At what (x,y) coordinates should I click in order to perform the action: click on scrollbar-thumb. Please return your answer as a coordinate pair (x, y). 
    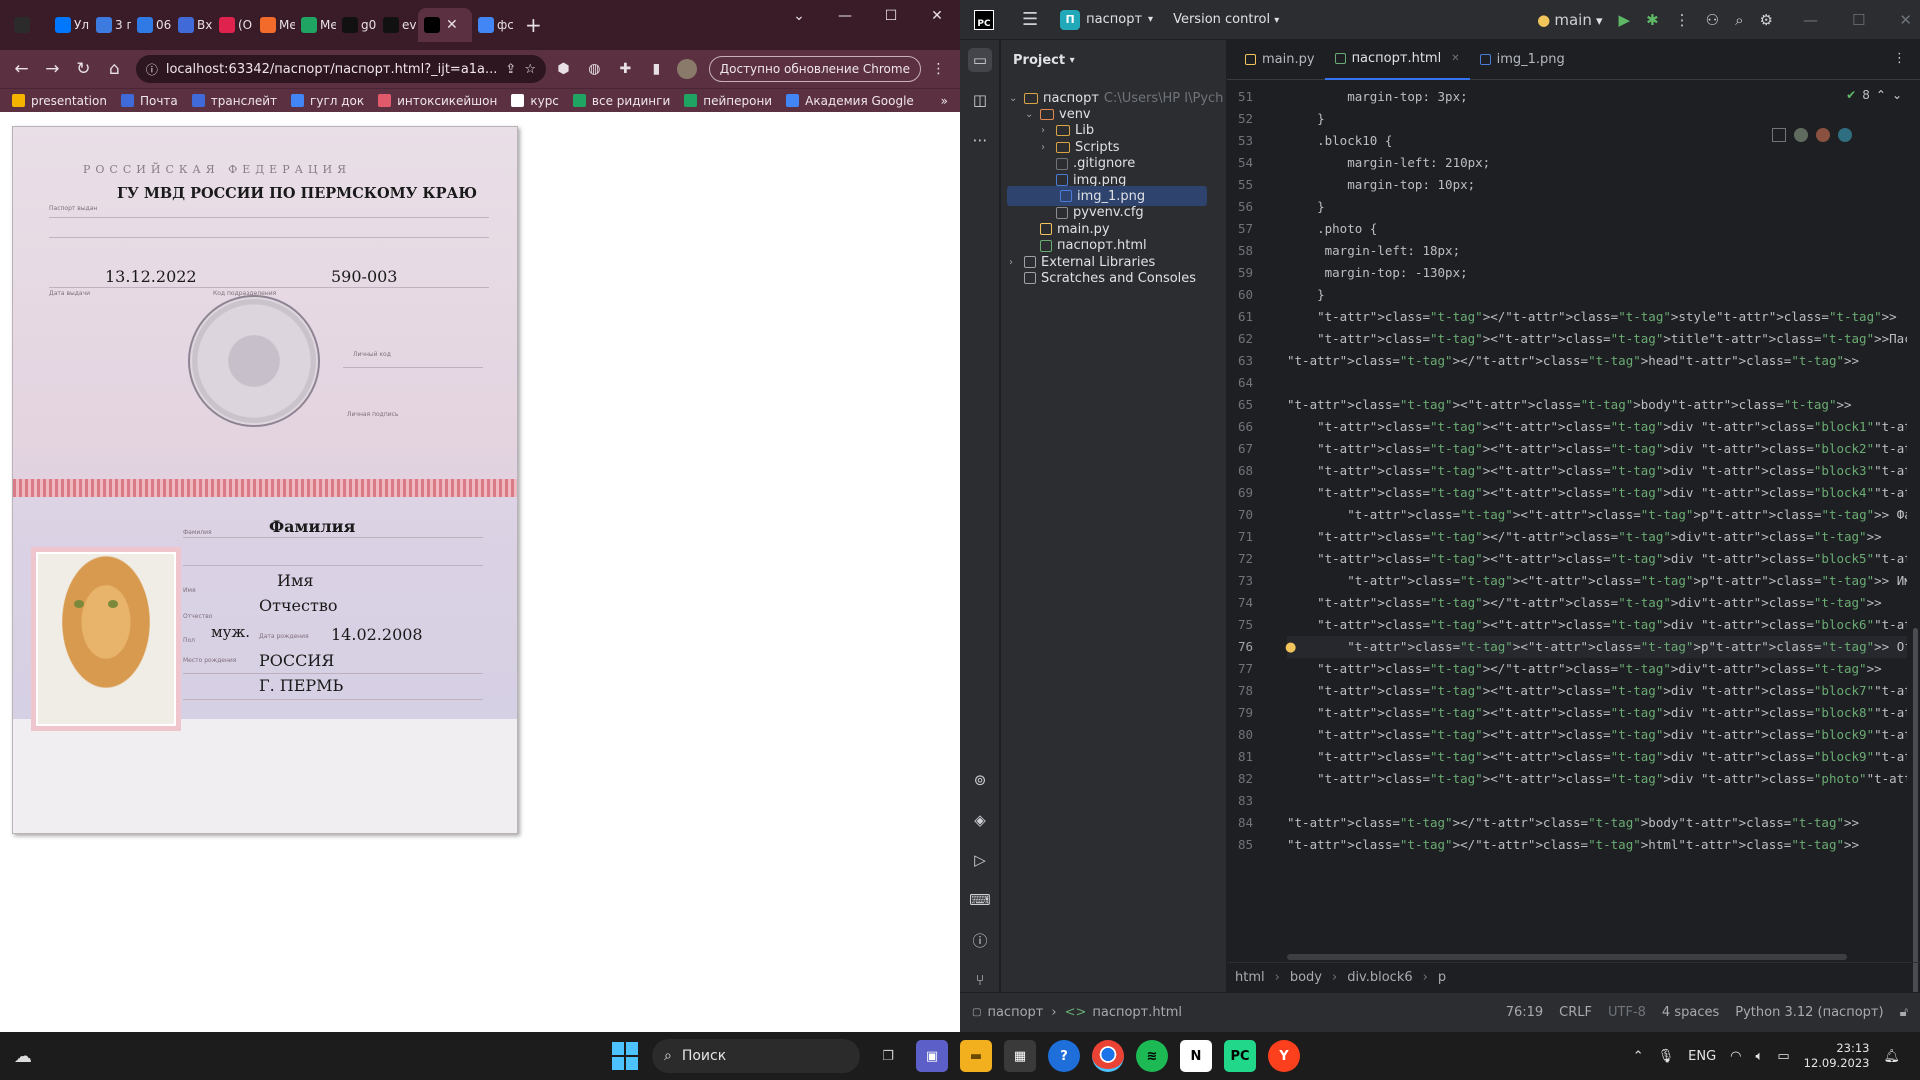
    Looking at the image, I should click on (1915, 818).